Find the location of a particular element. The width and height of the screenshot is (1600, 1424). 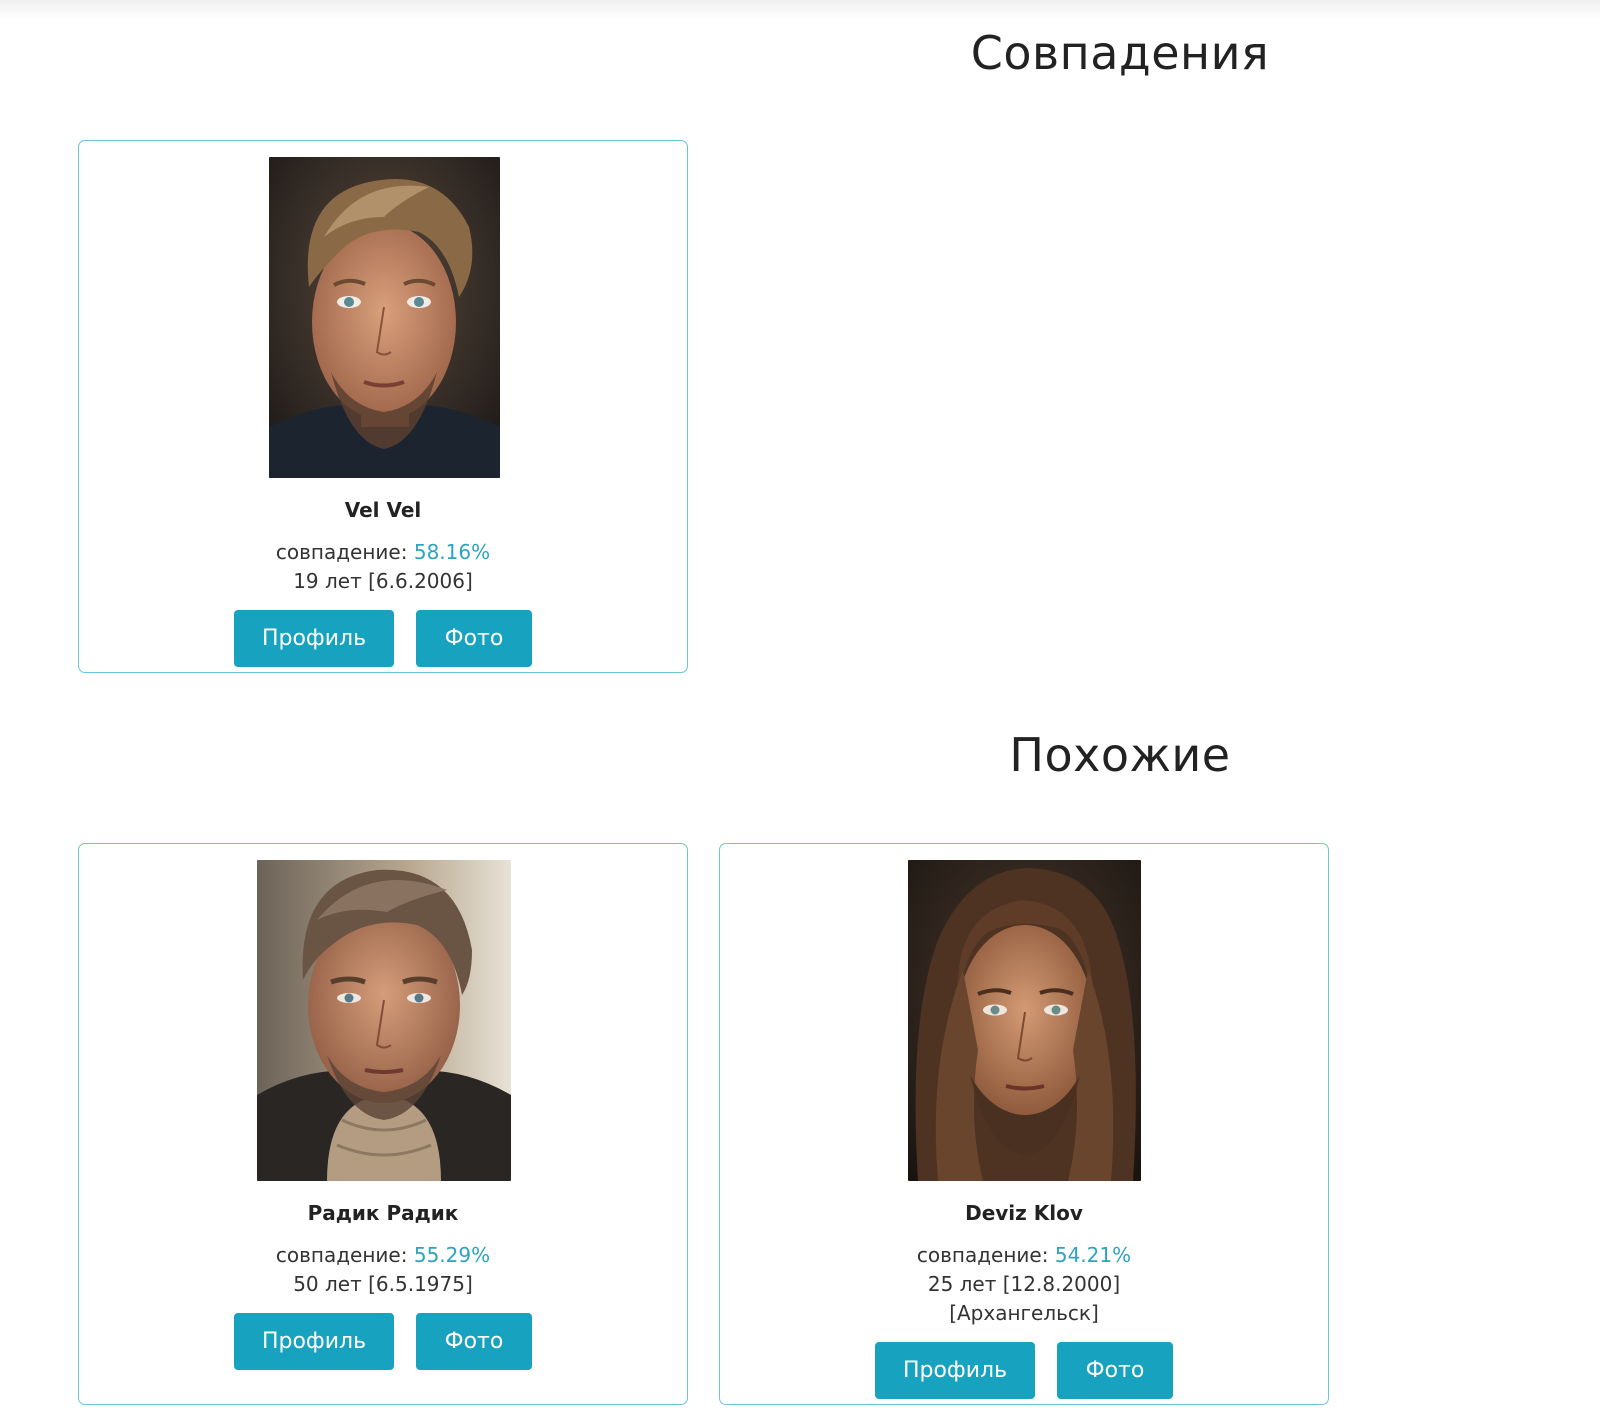

match-line: совпадение: 58.16% is located at coordinates (383, 552).